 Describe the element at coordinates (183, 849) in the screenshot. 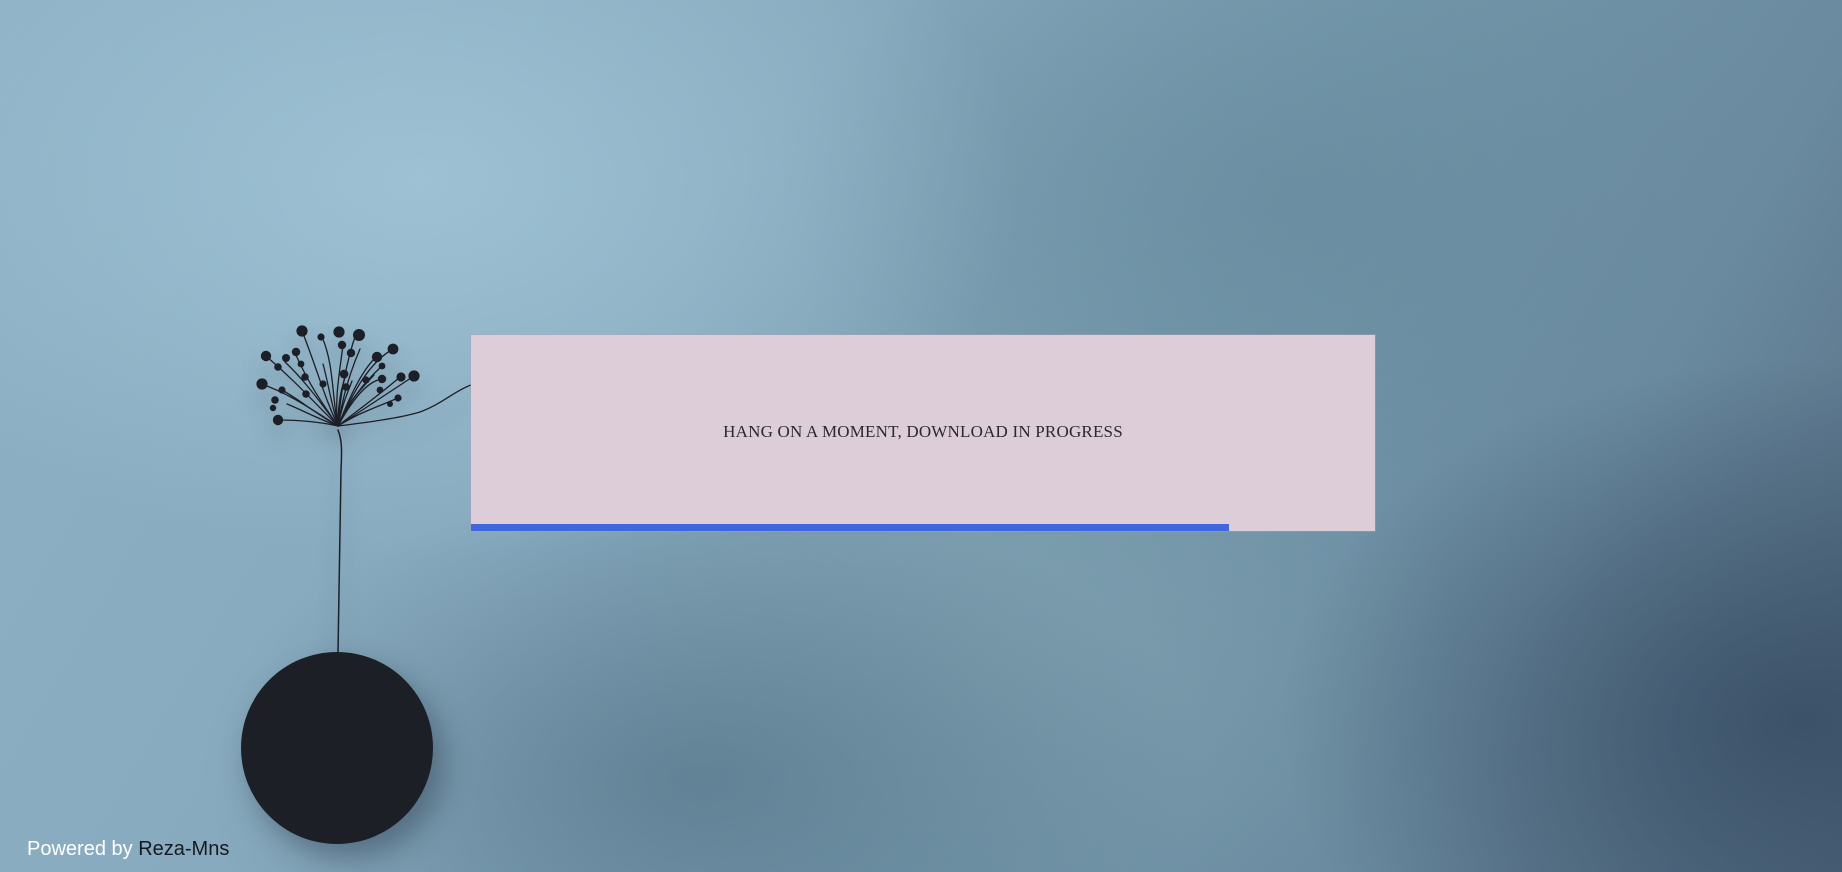

I see `author-link: Reza-Mns` at that location.